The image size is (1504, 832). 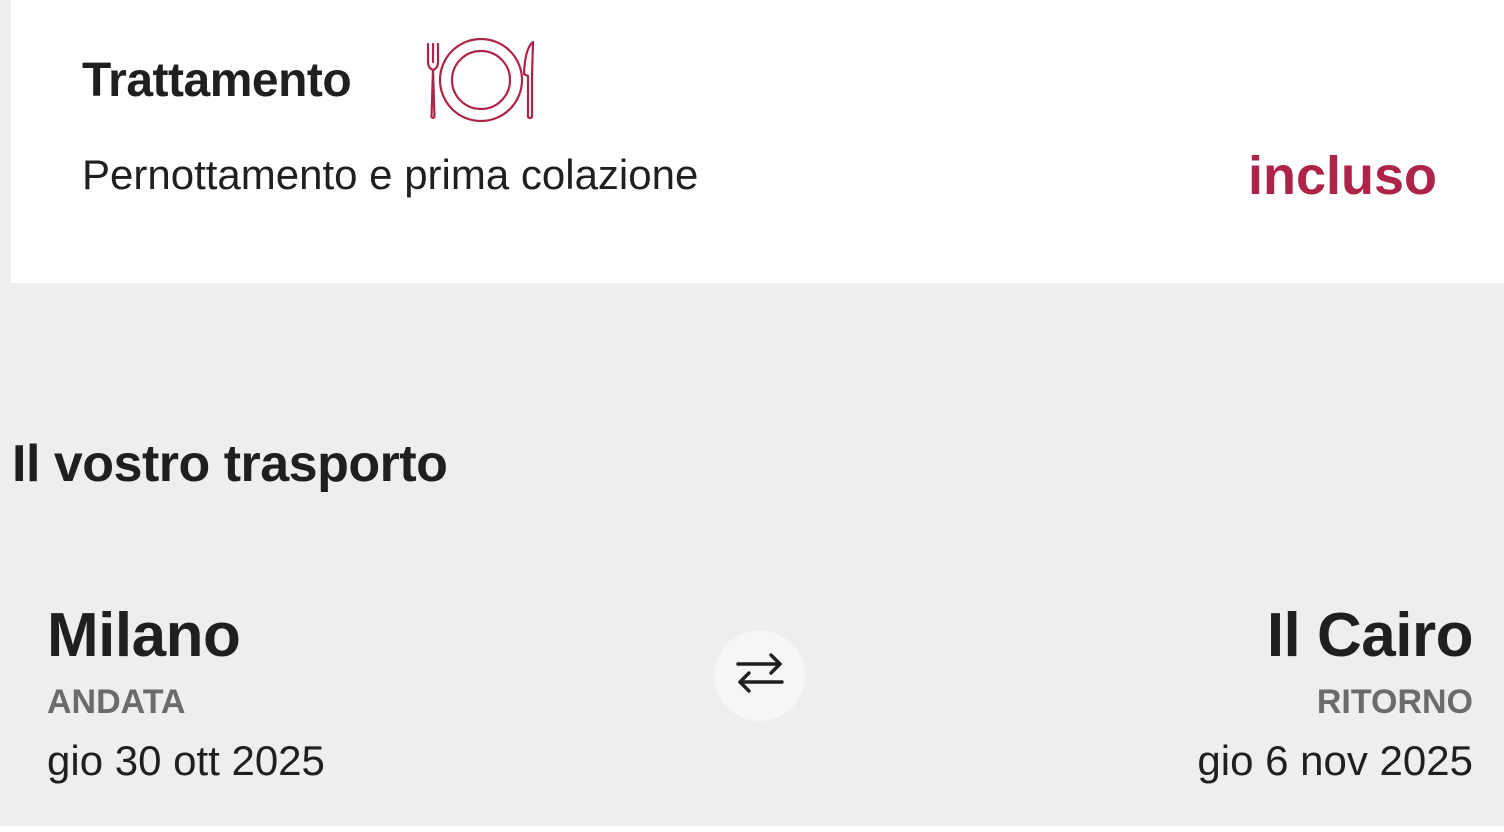 I want to click on outbound-label: ANDATA, so click(x=116, y=702).